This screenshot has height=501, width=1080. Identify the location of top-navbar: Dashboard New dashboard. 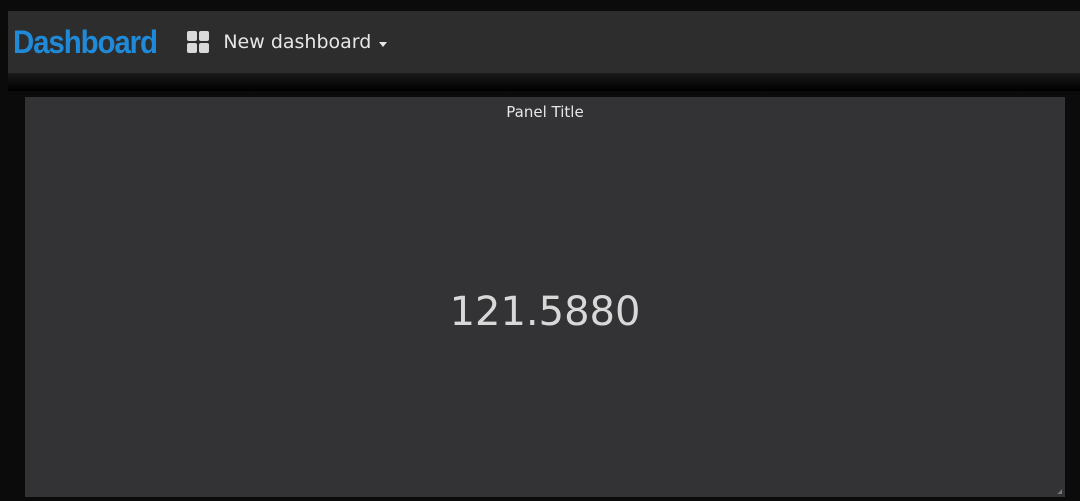
(544, 42).